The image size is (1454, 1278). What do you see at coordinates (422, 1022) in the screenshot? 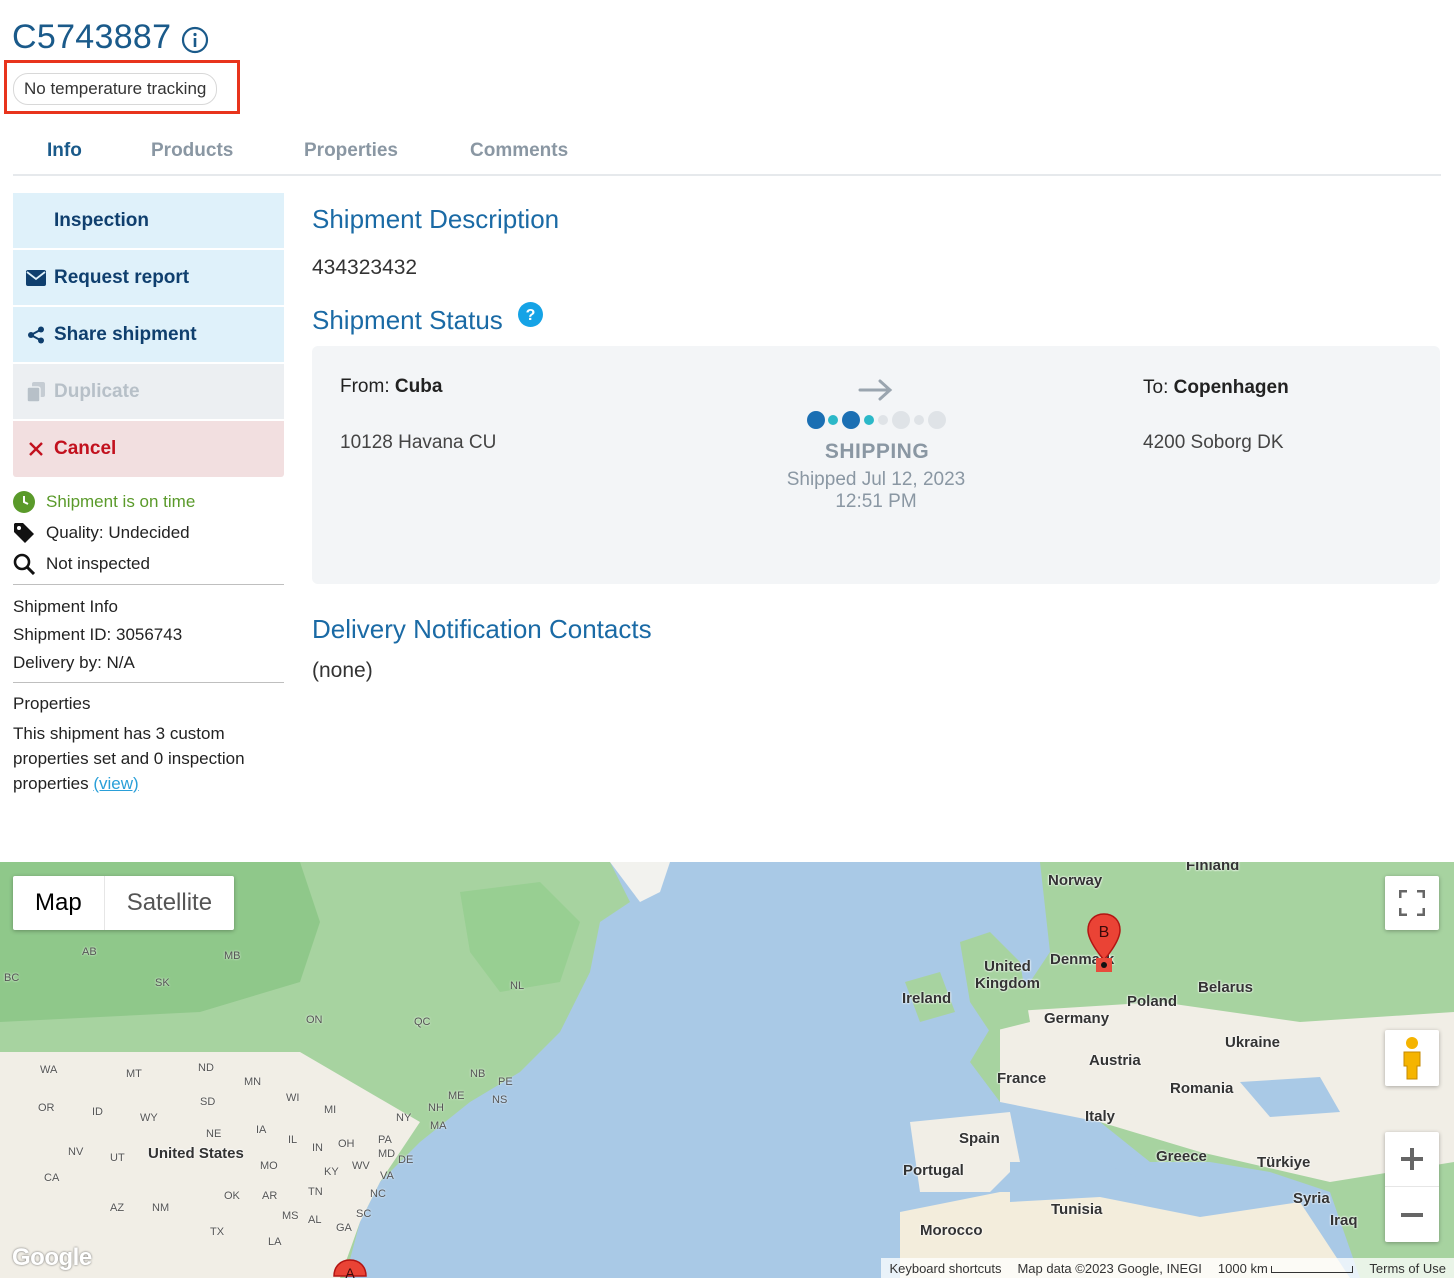
I see `region-label: QC` at bounding box center [422, 1022].